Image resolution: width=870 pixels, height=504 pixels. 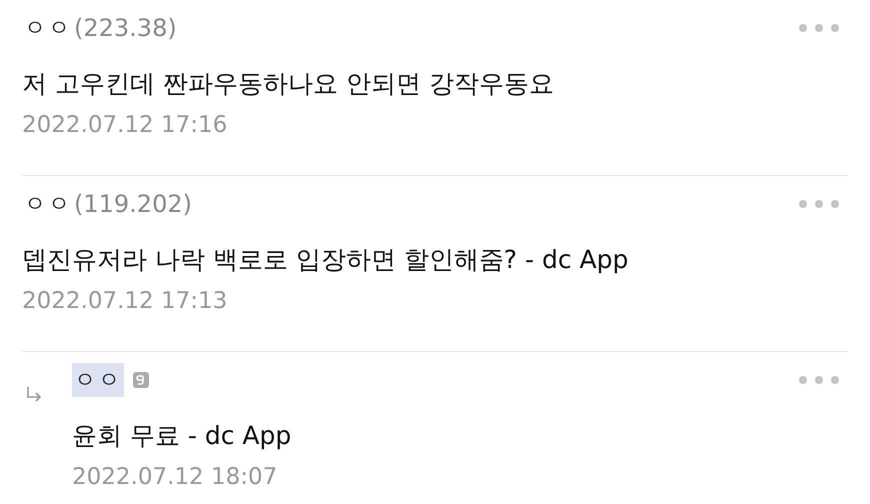 What do you see at coordinates (175, 477) in the screenshot?
I see `comment-time: 2022.07.12 18:07` at bounding box center [175, 477].